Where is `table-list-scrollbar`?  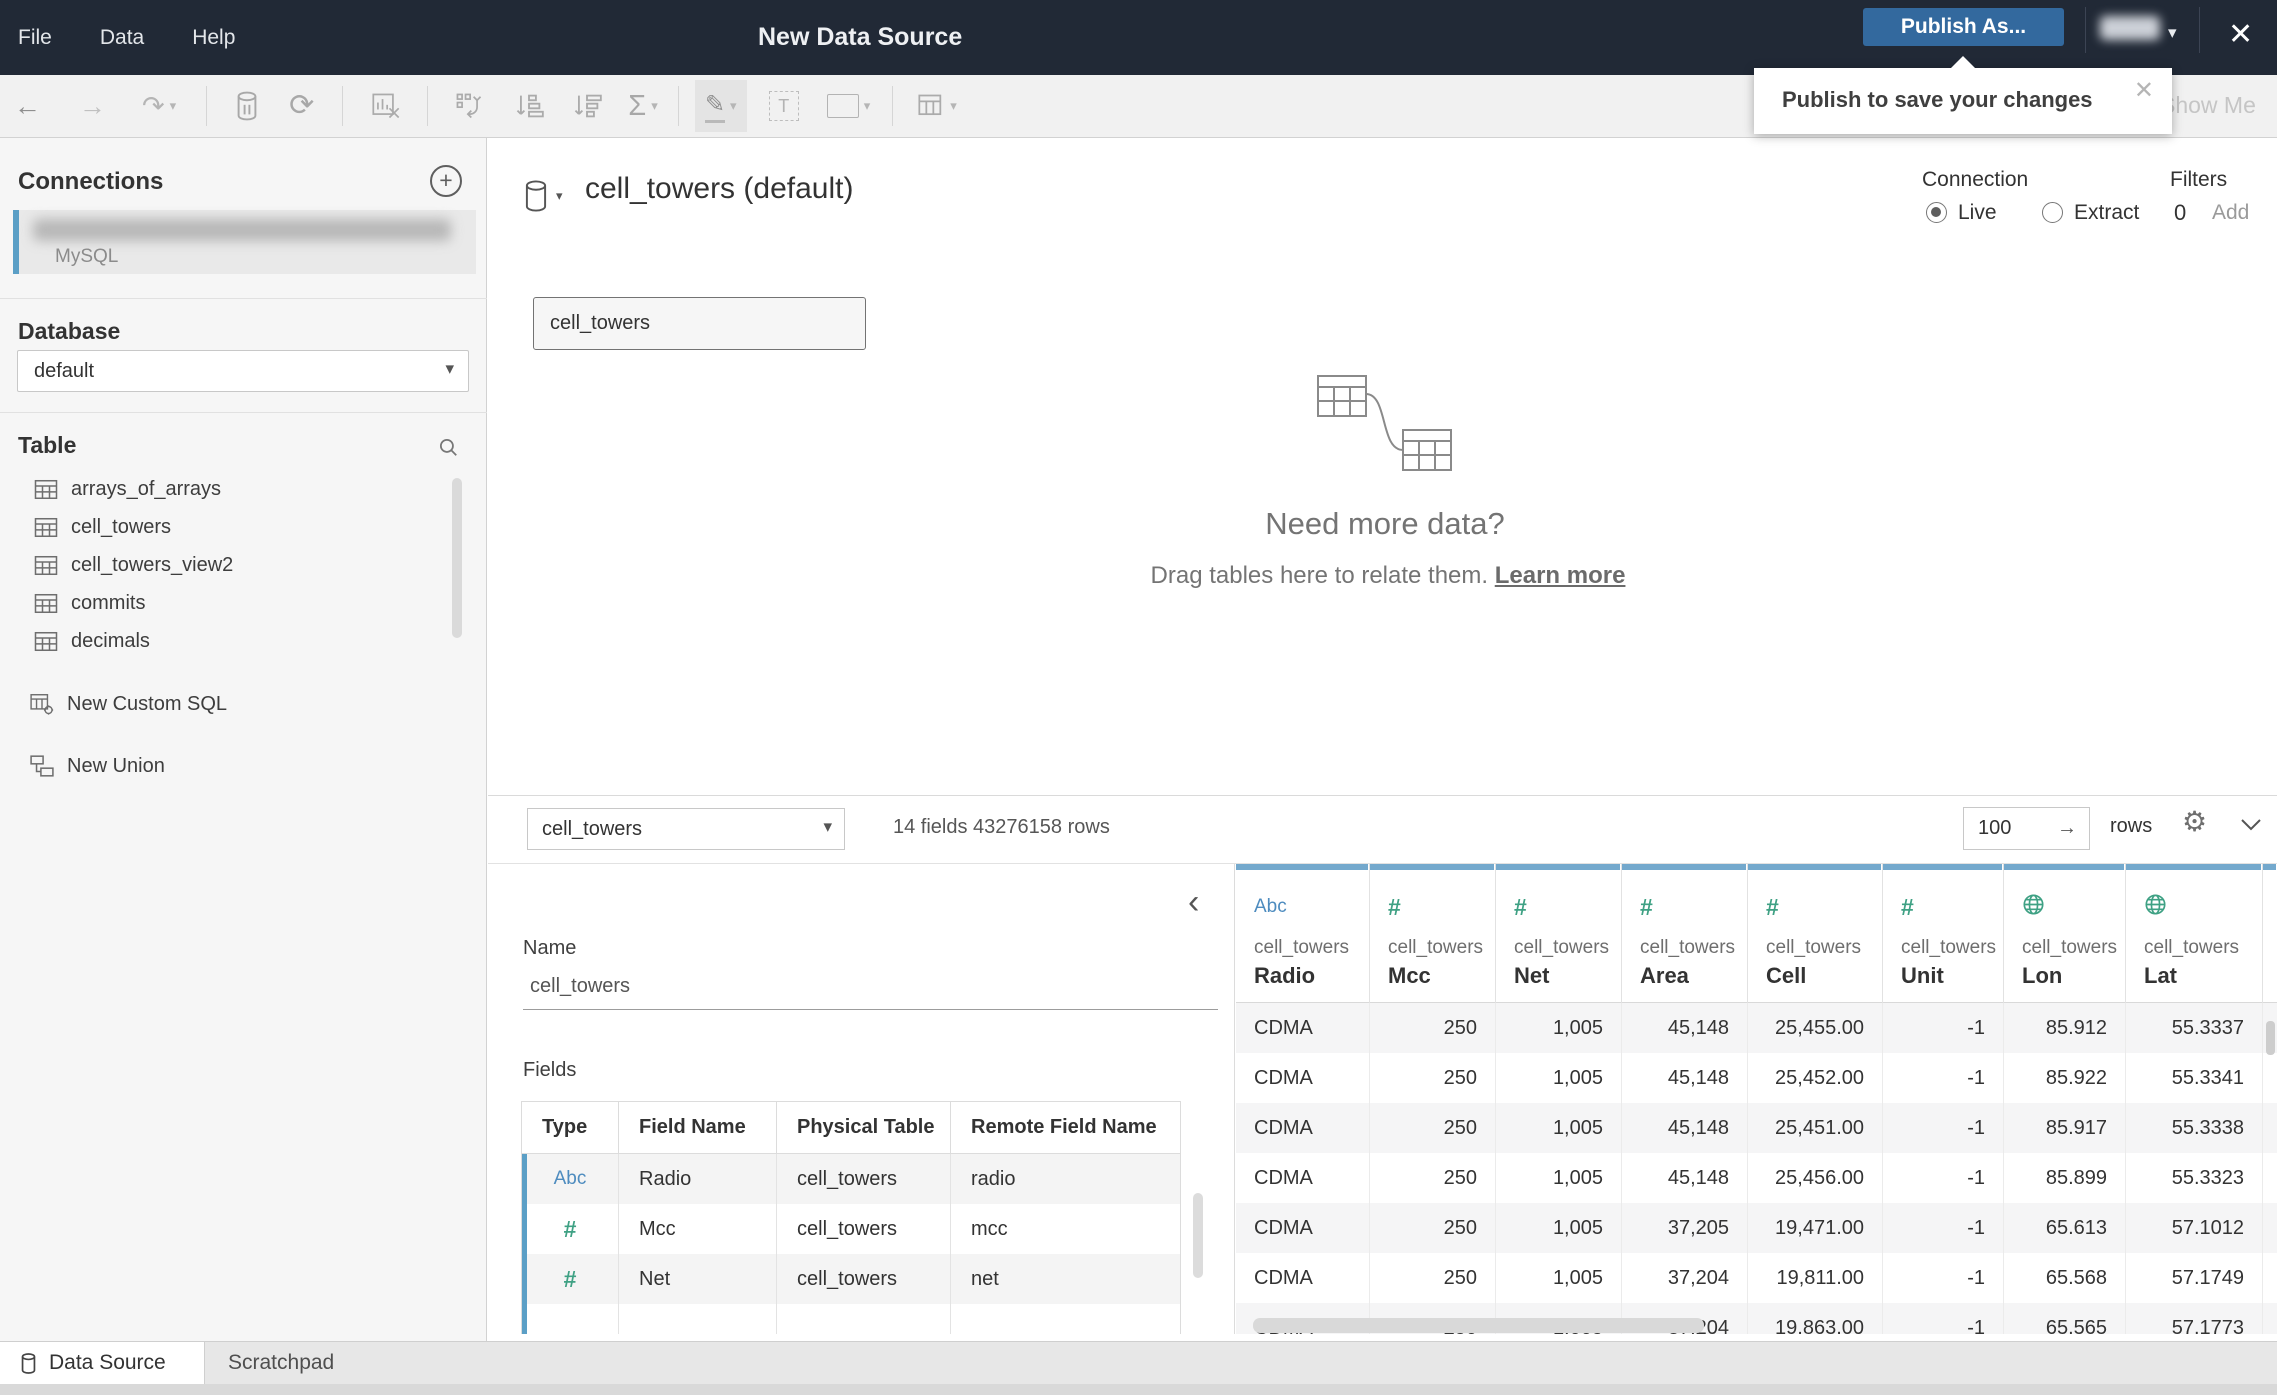
table-list-scrollbar is located at coordinates (457, 558).